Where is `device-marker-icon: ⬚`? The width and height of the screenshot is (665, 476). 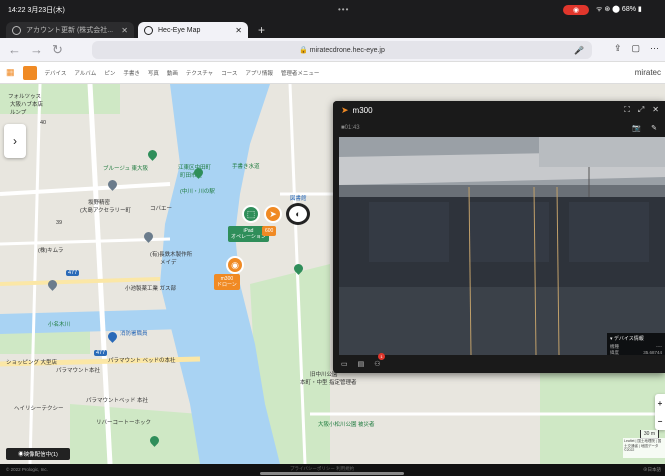 device-marker-icon: ⬚ is located at coordinates (251, 214).